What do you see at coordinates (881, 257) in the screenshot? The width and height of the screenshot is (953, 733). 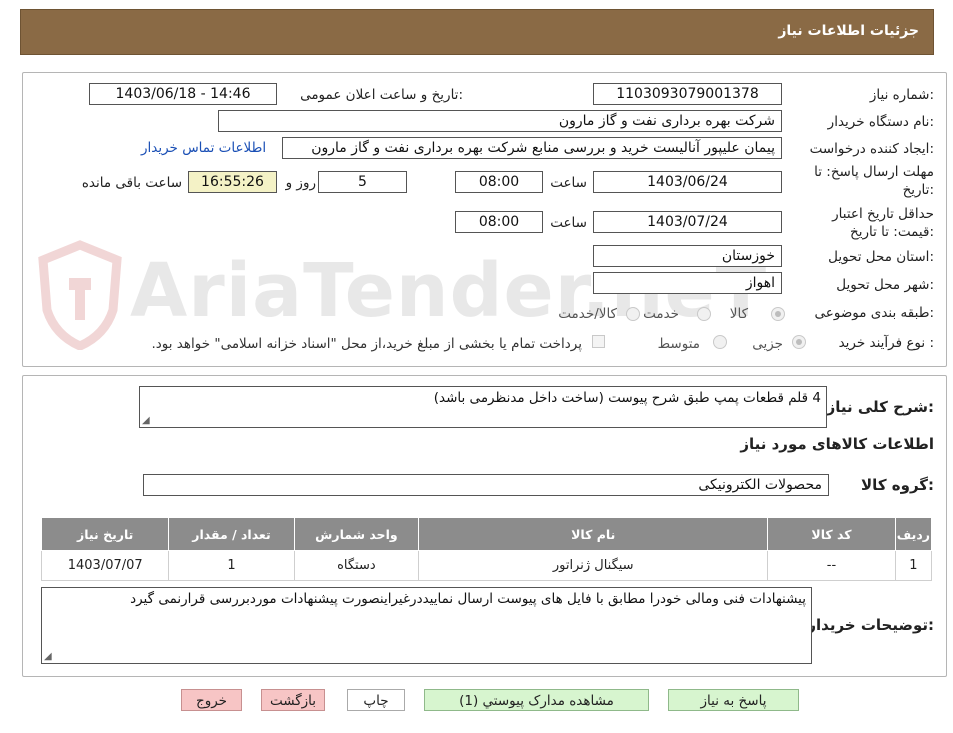 I see `province-label: استان محل تحویل:` at bounding box center [881, 257].